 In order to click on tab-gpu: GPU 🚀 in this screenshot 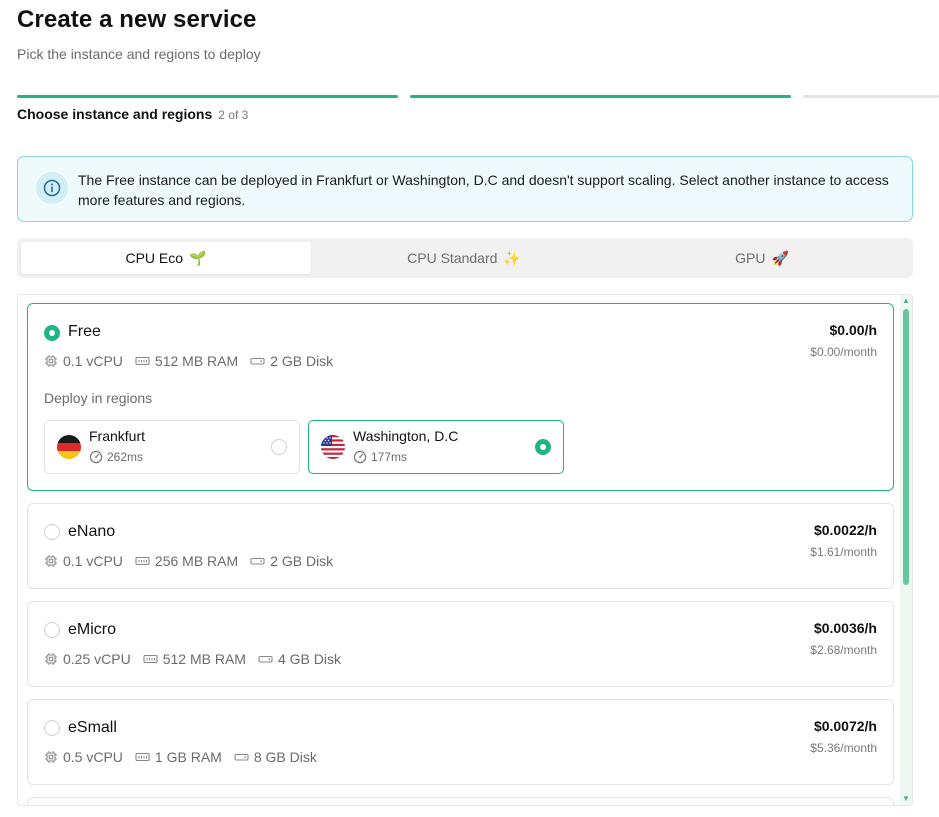, I will do `click(762, 258)`.